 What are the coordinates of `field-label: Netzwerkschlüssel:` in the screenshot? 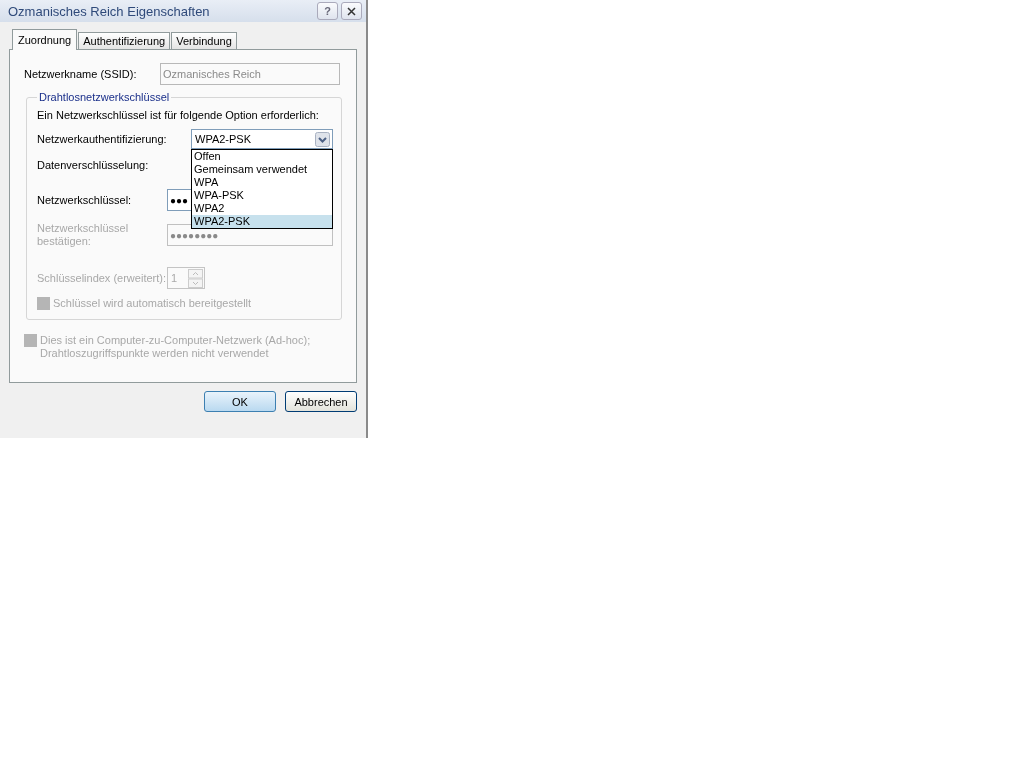 It's located at (85, 200).